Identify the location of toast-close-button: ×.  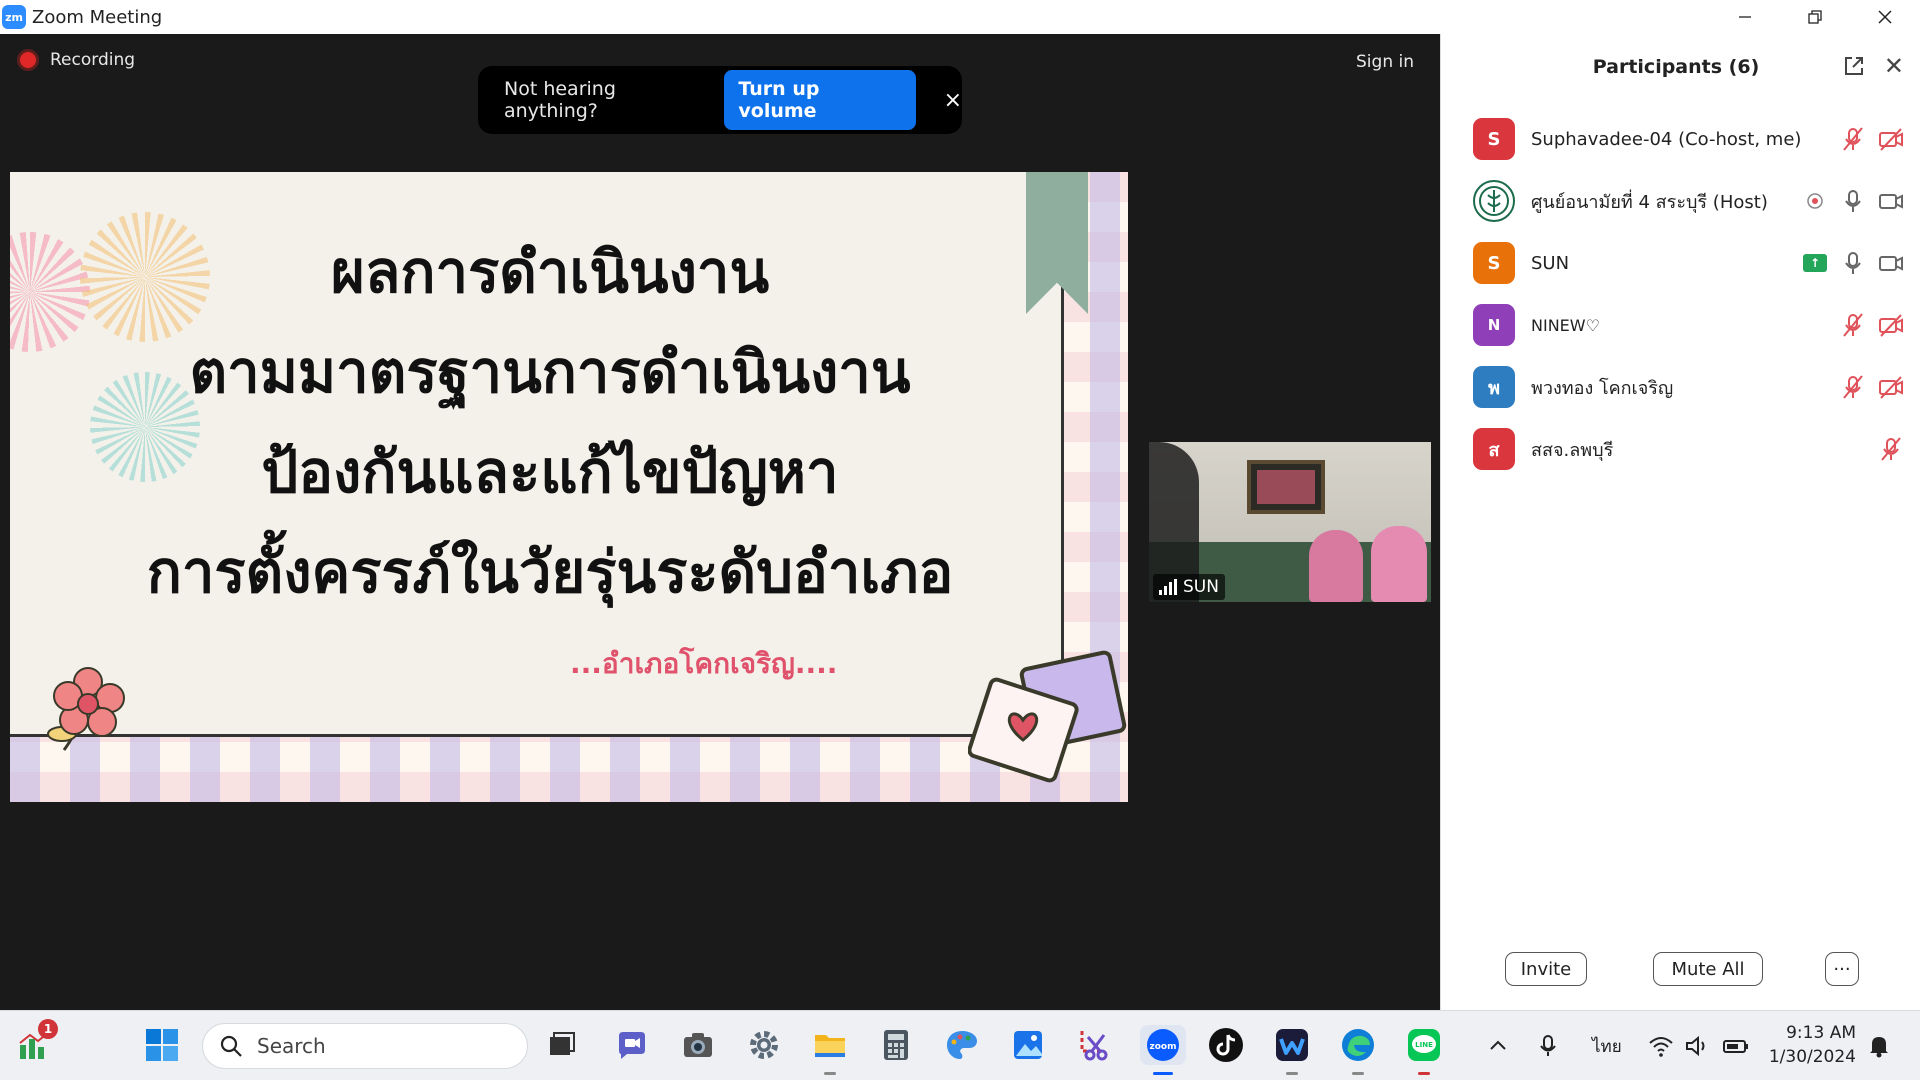
(953, 100).